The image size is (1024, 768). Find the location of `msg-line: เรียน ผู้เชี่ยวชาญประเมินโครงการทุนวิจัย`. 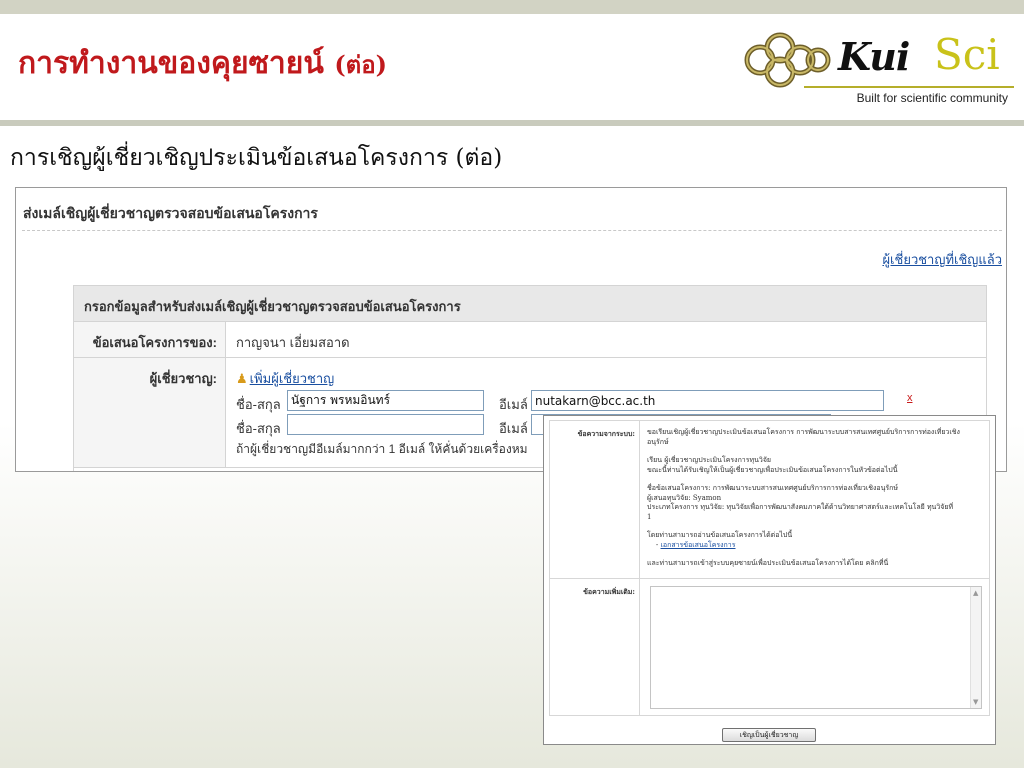

msg-line: เรียน ผู้เชี่ยวชาญประเมินโครงการทุนวิจัย is located at coordinates (709, 460).